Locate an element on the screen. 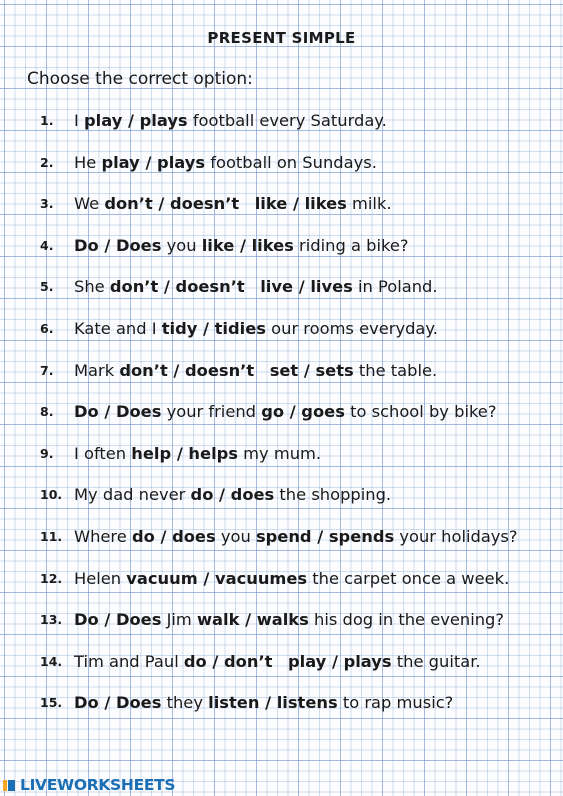  sentence-text: in Poland. is located at coordinates (395, 287).